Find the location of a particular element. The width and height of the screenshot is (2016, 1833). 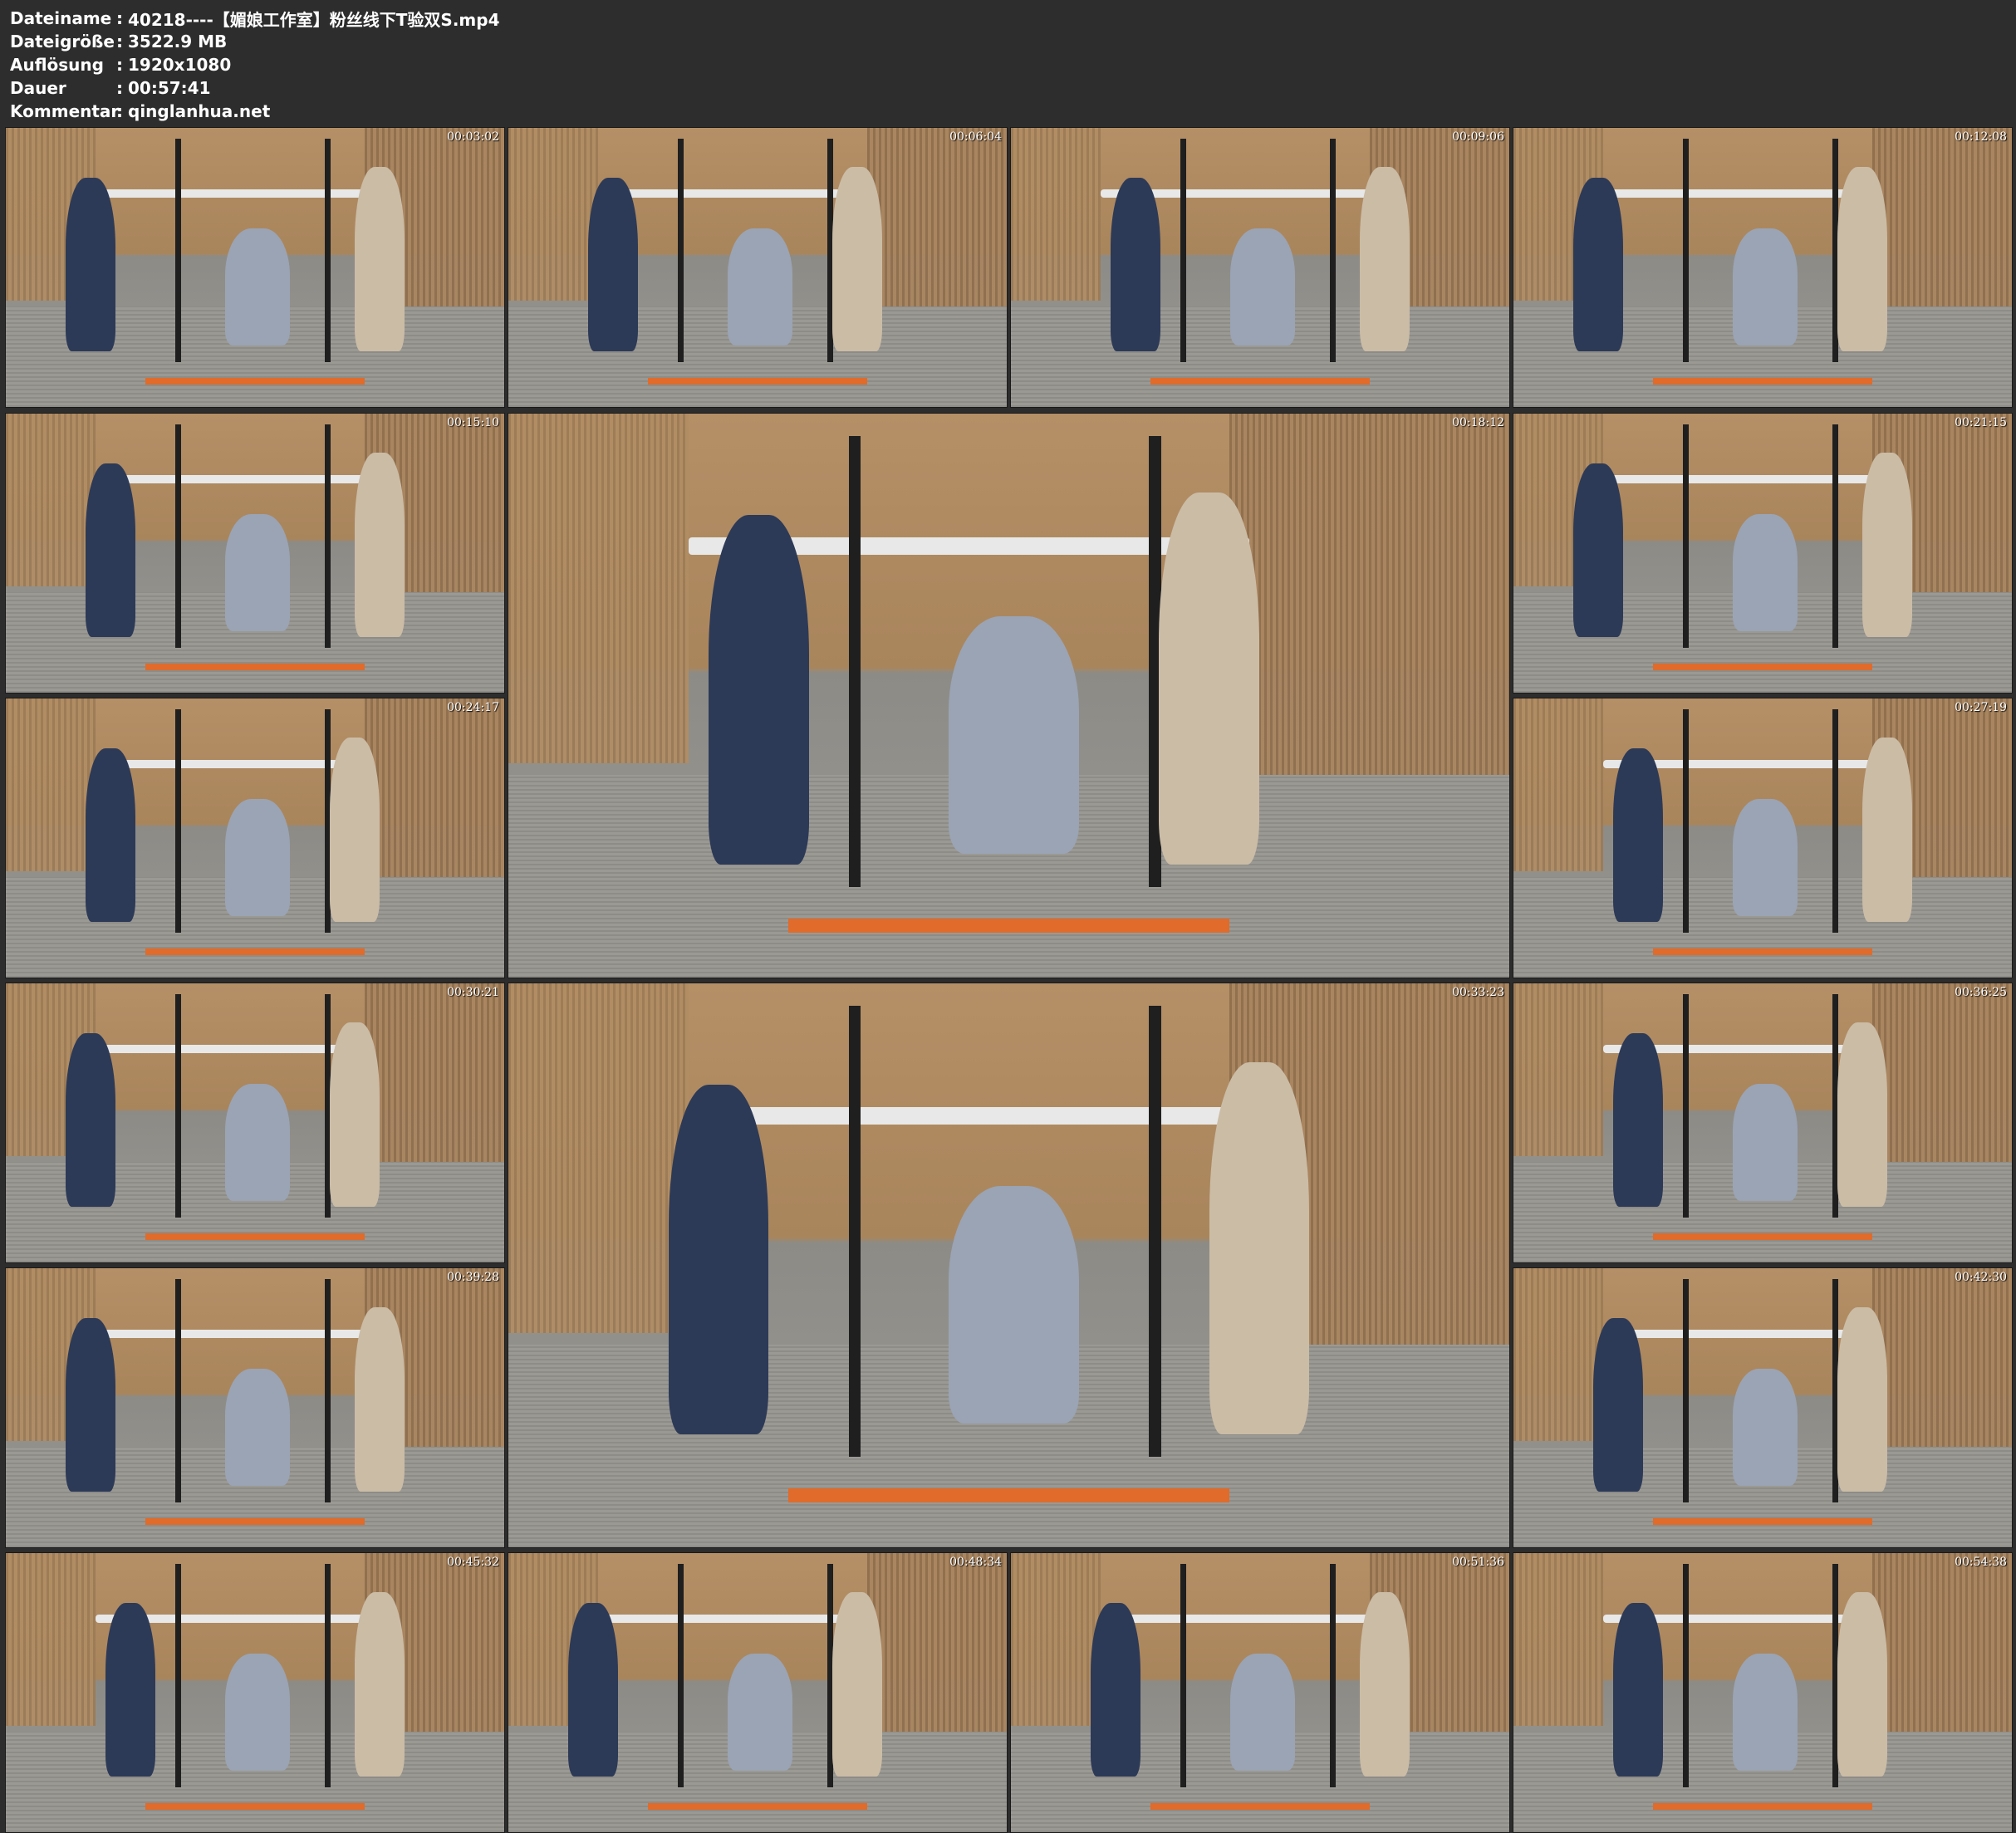

video-thumbnail: 00:15:10 is located at coordinates (255, 553).